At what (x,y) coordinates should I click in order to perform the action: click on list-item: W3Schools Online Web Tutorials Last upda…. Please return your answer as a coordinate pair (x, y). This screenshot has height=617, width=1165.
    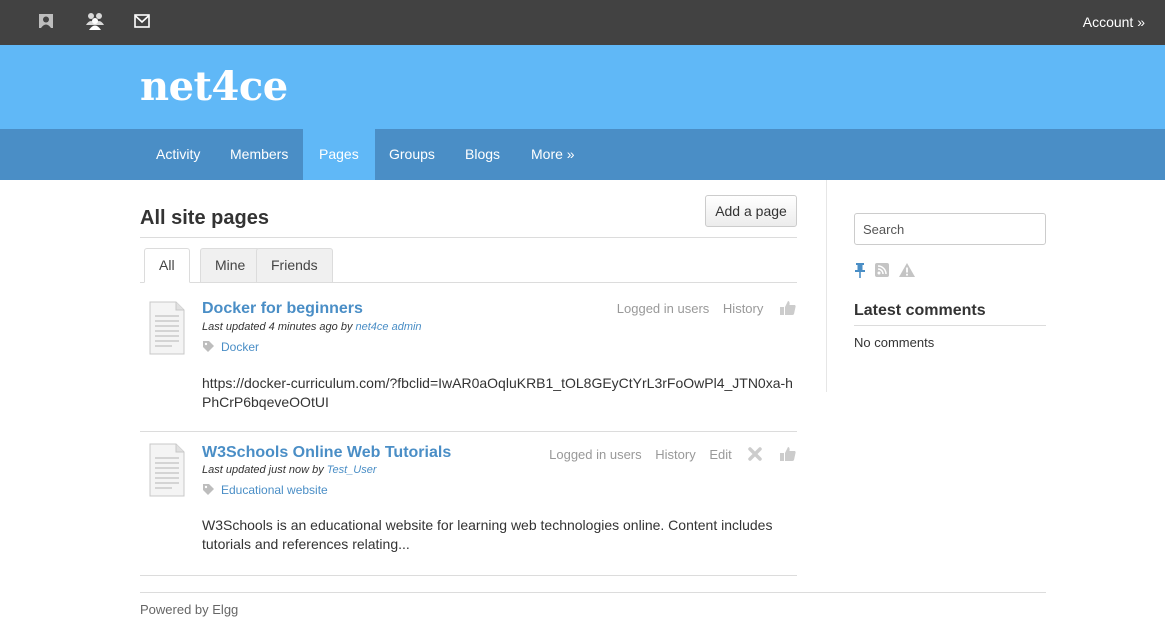
    Looking at the image, I should click on (468, 506).